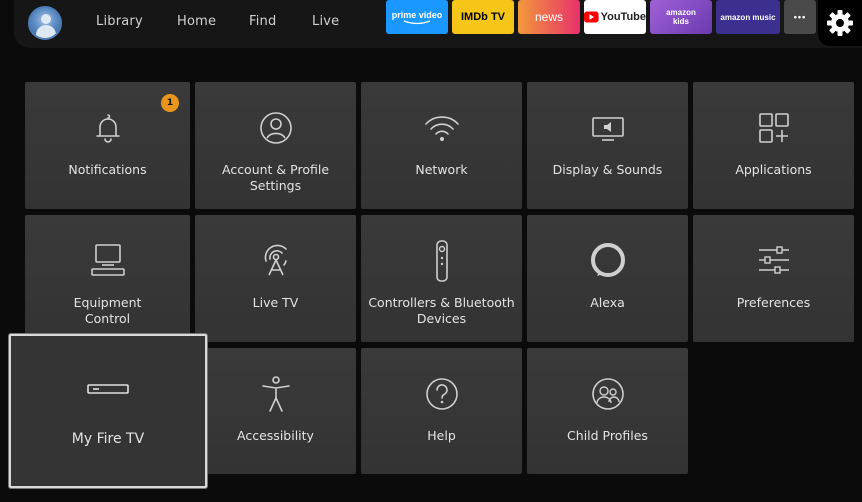 Image resolution: width=862 pixels, height=502 pixels. I want to click on more-apps-button: •••, so click(800, 17).